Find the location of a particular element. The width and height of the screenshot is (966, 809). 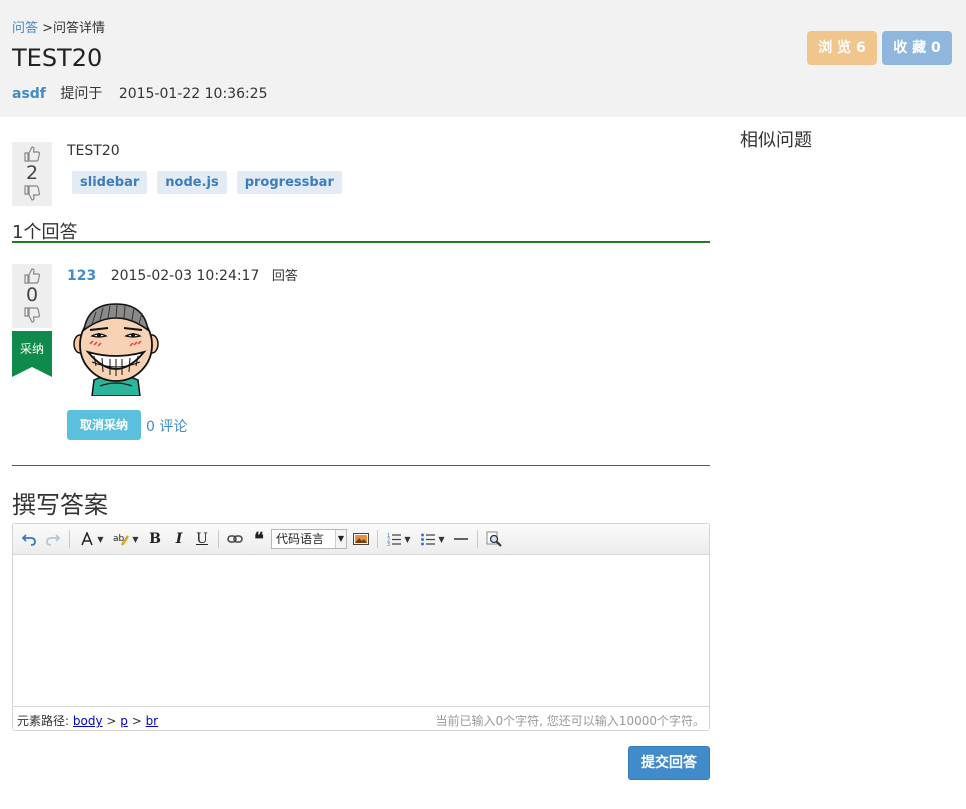

editor-content-area is located at coordinates (361, 630).